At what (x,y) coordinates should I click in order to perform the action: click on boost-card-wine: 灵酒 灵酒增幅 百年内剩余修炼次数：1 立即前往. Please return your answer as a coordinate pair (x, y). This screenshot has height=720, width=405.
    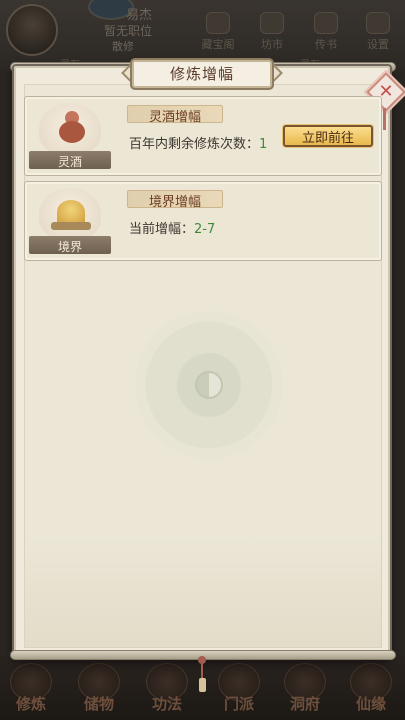
    Looking at the image, I should click on (203, 136).